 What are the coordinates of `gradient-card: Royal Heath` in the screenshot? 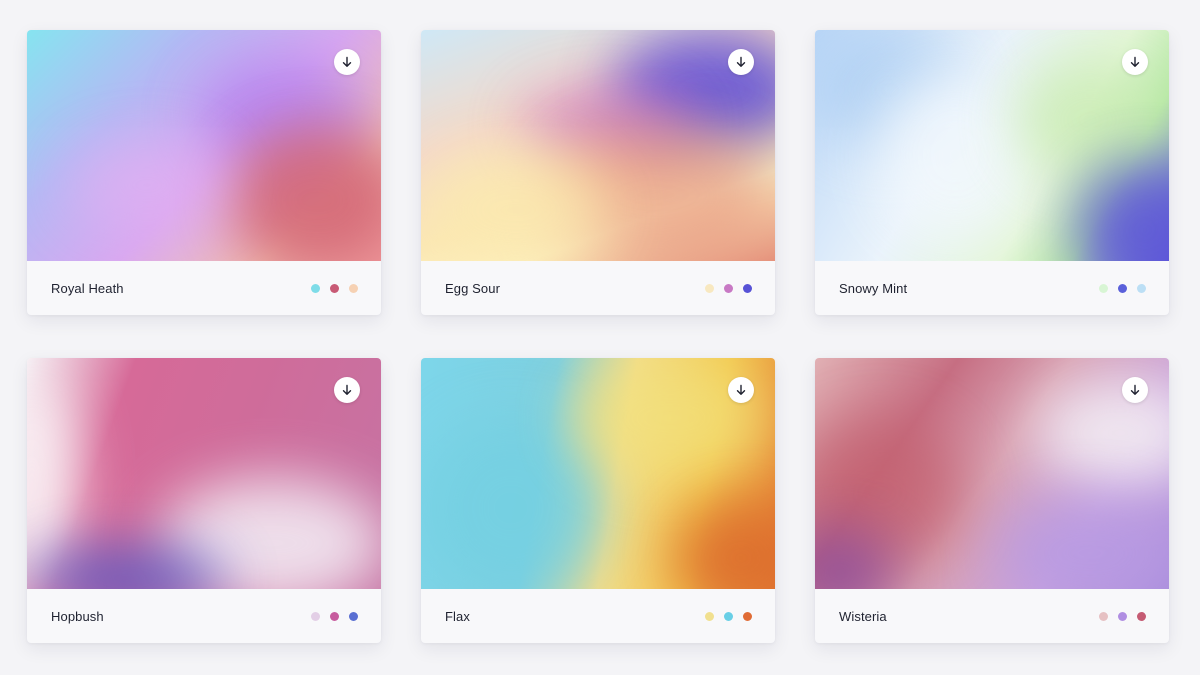 It's located at (204, 172).